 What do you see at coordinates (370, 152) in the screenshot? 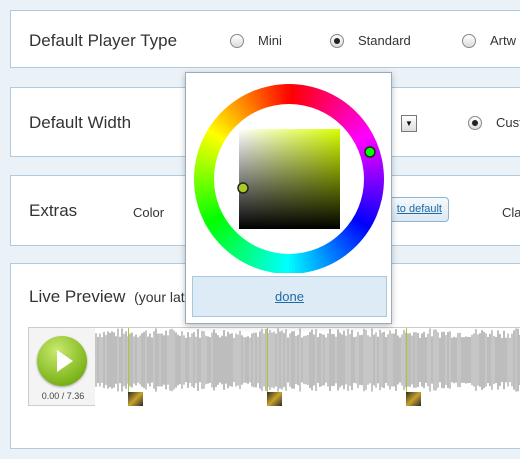
I see `hue-handle` at bounding box center [370, 152].